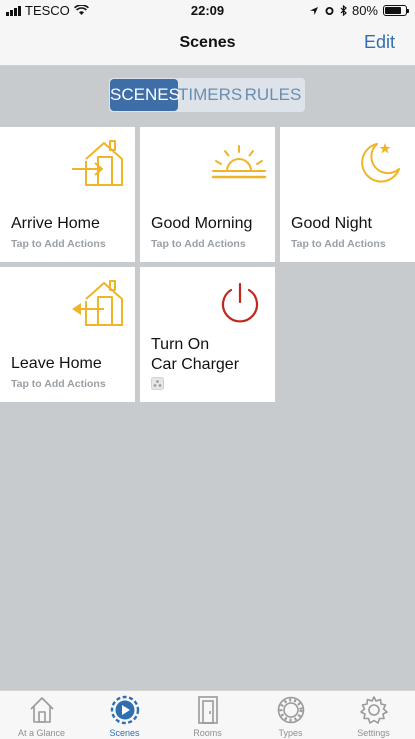 The image size is (415, 739). I want to click on power-icon, so click(240, 302).